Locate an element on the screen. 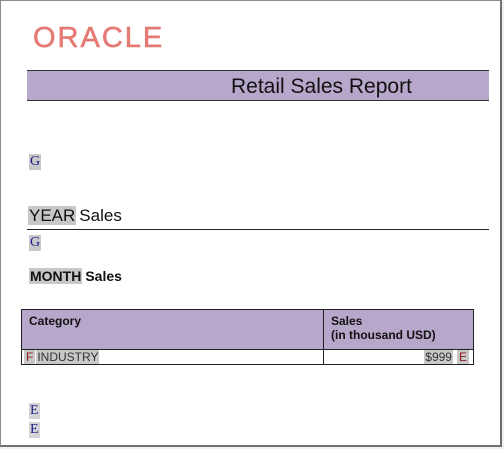  month-sales-heading: MONTH Sales is located at coordinates (75, 276).